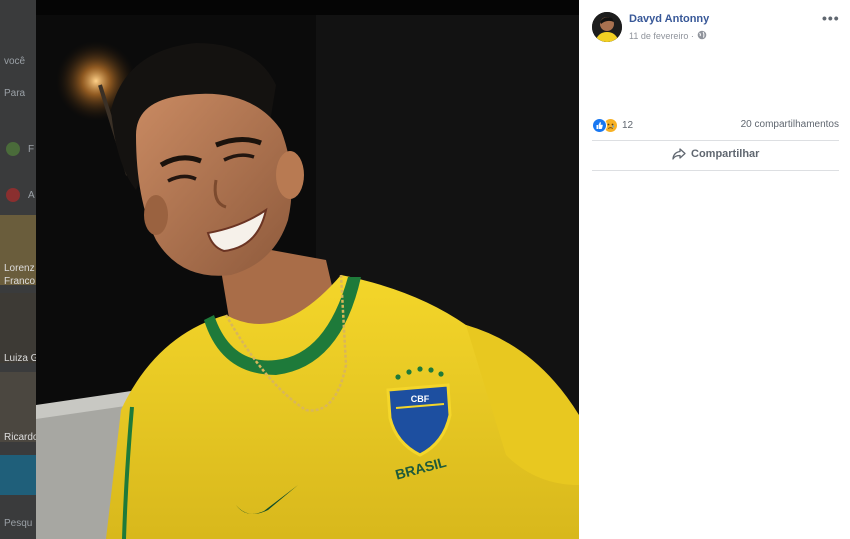 This screenshot has height=539, width=850. I want to click on reaction-count: 12, so click(627, 125).